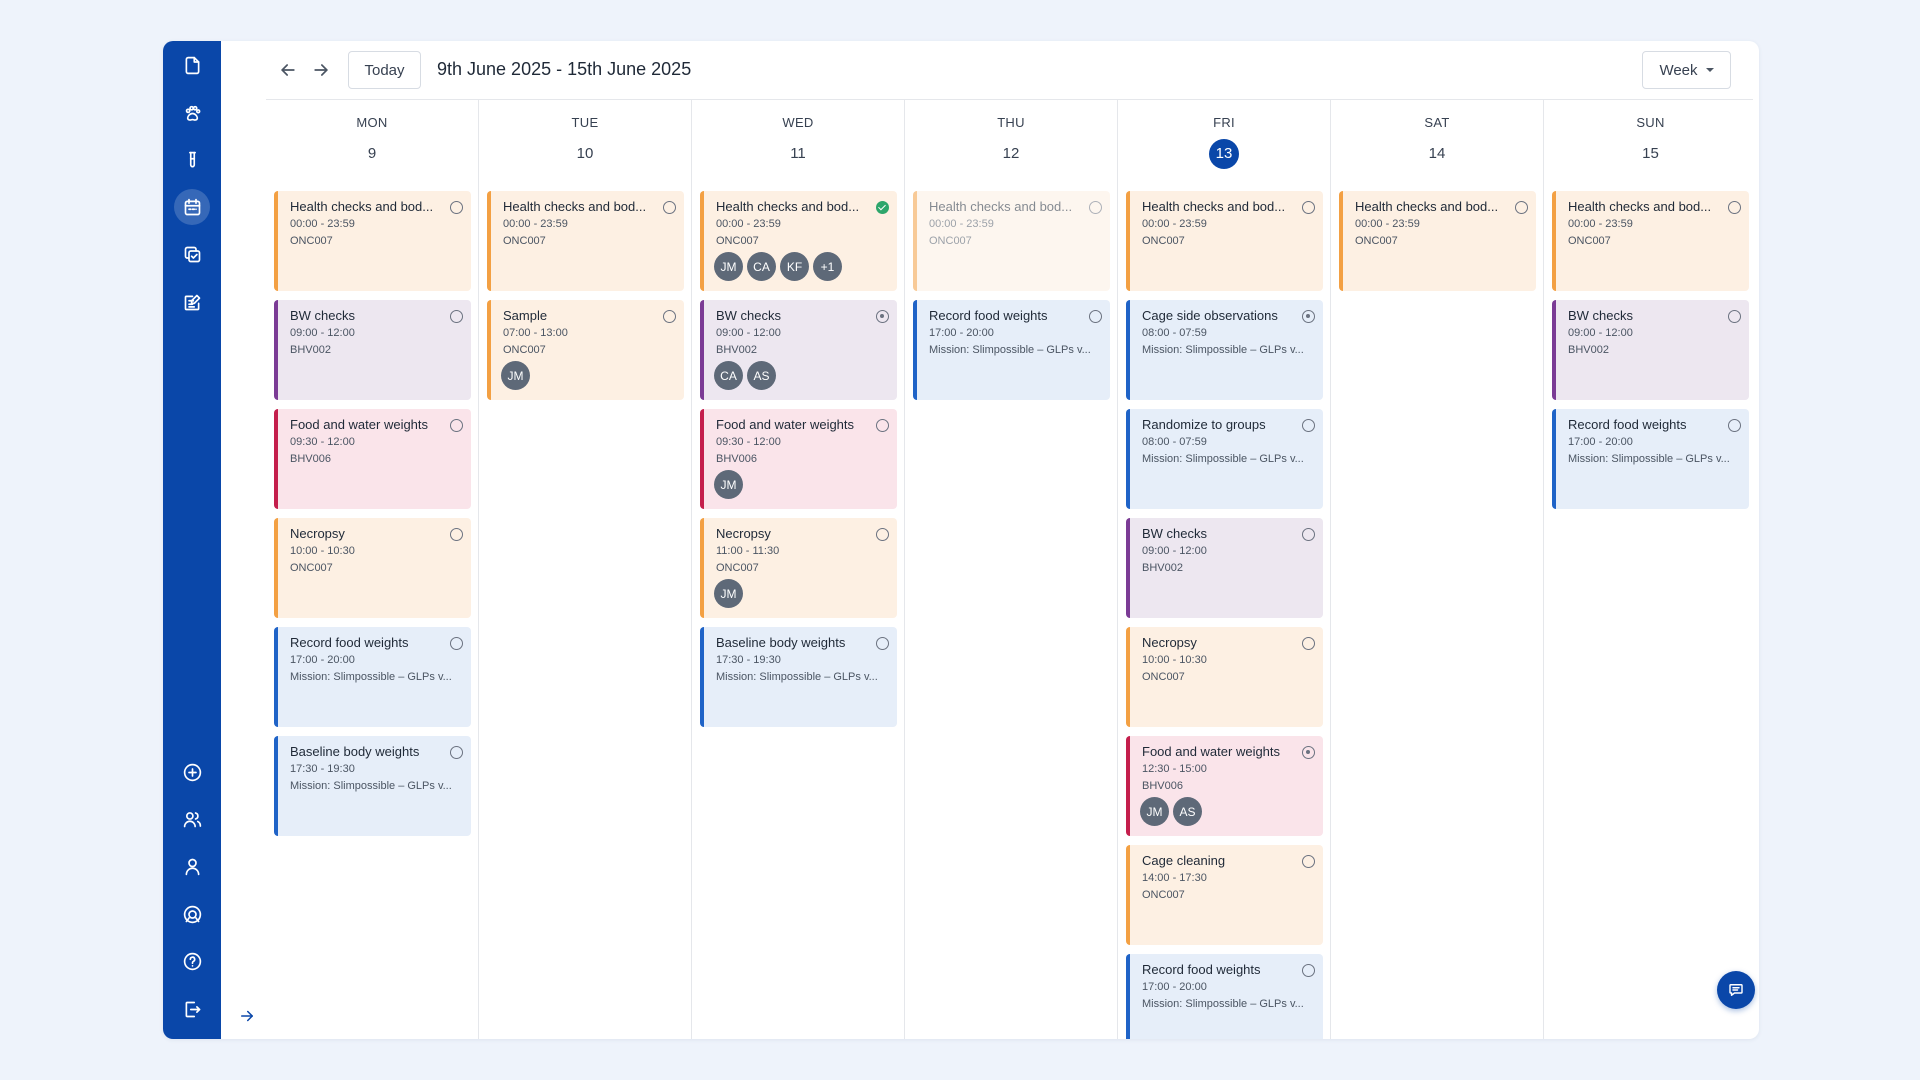 Image resolution: width=1920 pixels, height=1080 pixels. What do you see at coordinates (794, 266) in the screenshot?
I see `avatar: KF` at bounding box center [794, 266].